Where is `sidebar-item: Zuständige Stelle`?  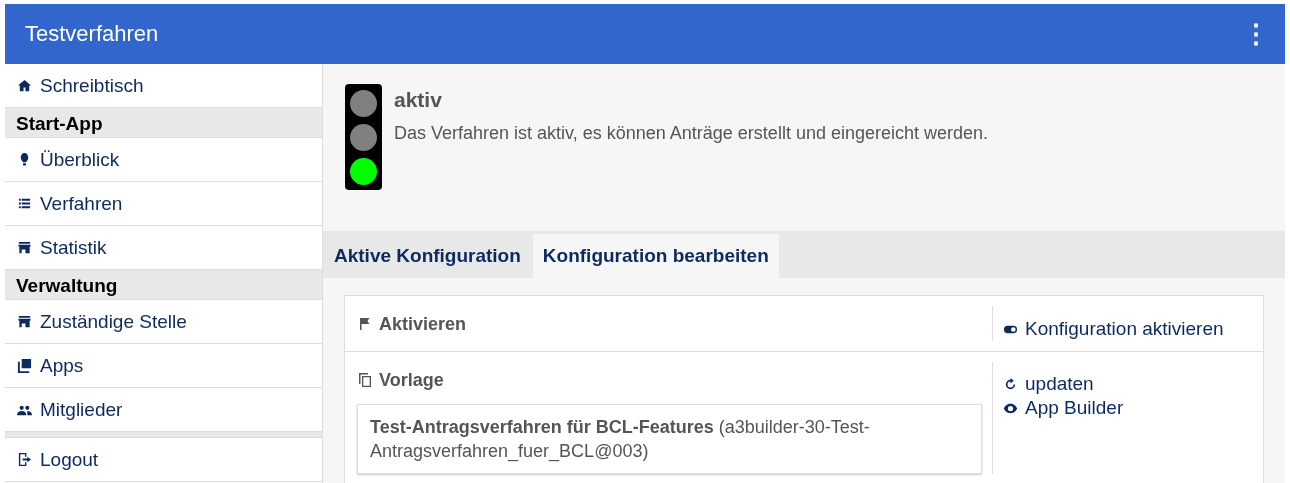
sidebar-item: Zuständige Stelle is located at coordinates (163, 322).